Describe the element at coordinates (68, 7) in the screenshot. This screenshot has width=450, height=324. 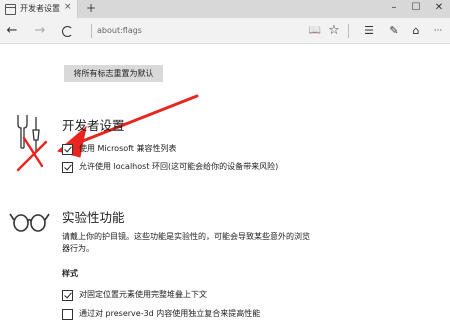
I see `close-tab-icon: ×` at that location.